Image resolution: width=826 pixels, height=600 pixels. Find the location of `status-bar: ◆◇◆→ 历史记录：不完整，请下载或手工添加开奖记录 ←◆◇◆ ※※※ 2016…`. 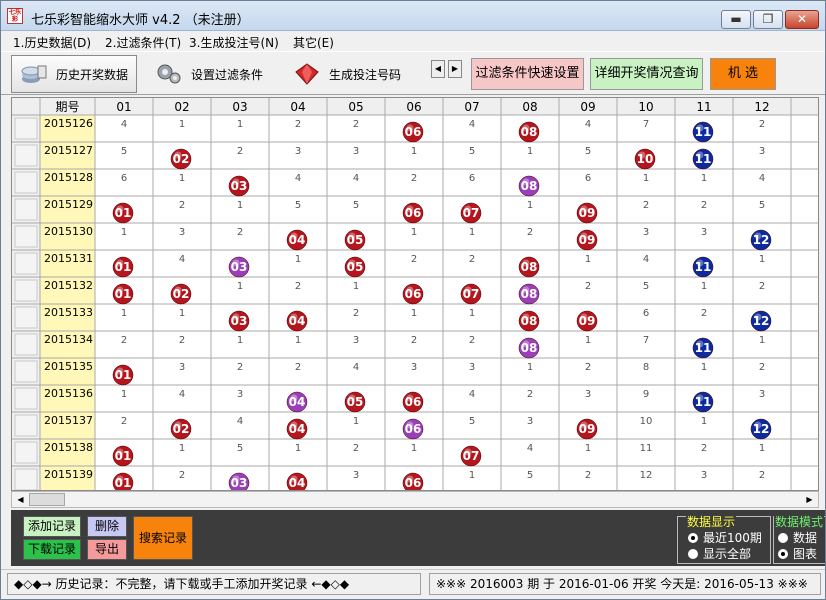

status-bar: ◆◇◆→ 历史记录：不完整，请下载或手工添加开奖记录 ←◆◇◆ ※※※ 2016… is located at coordinates (413, 584).